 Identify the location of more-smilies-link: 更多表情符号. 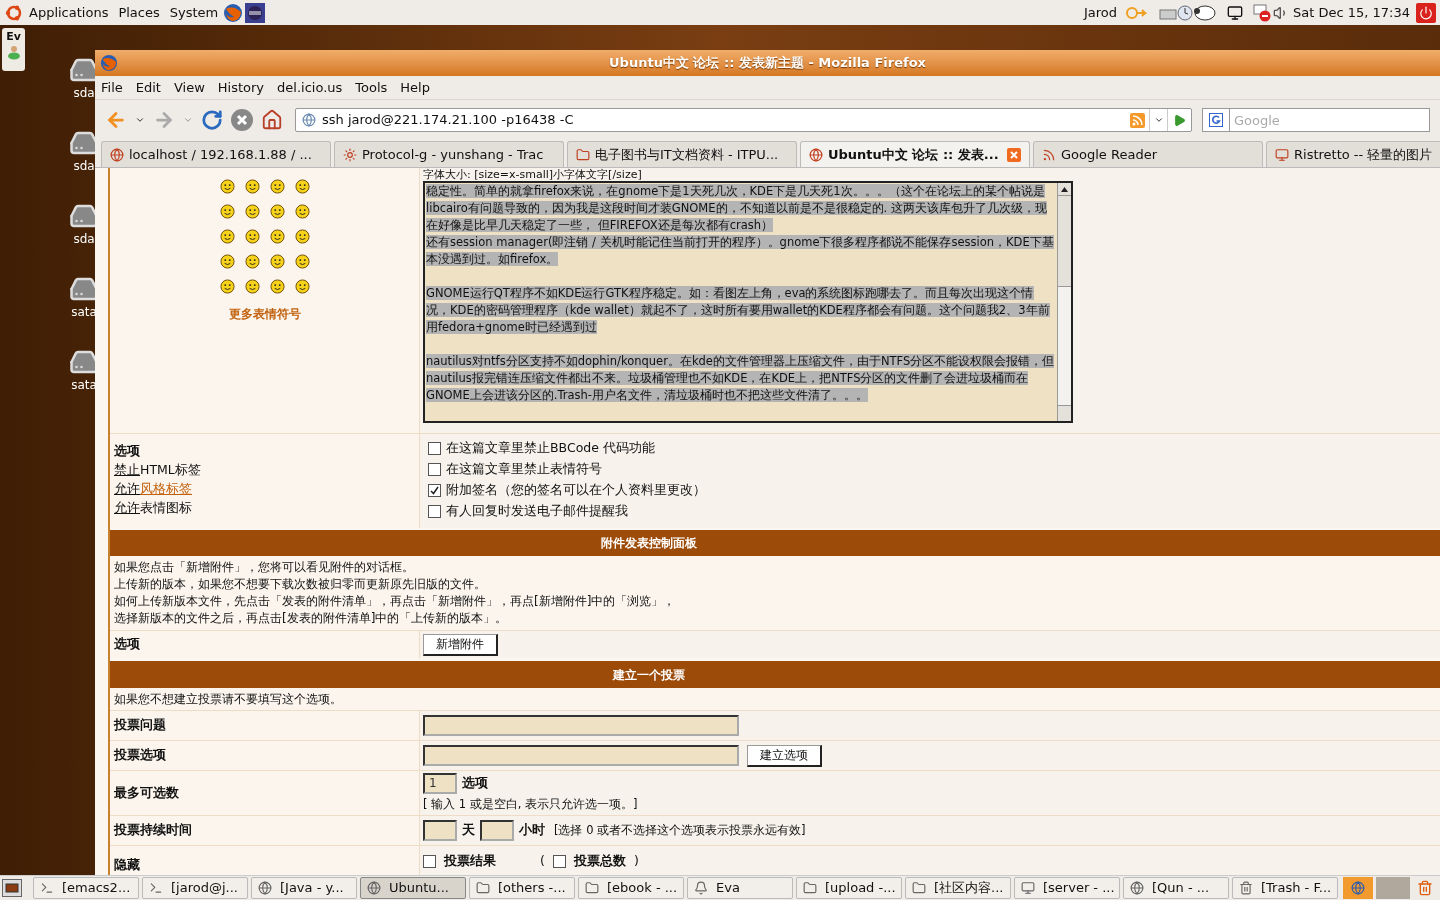
(264, 314).